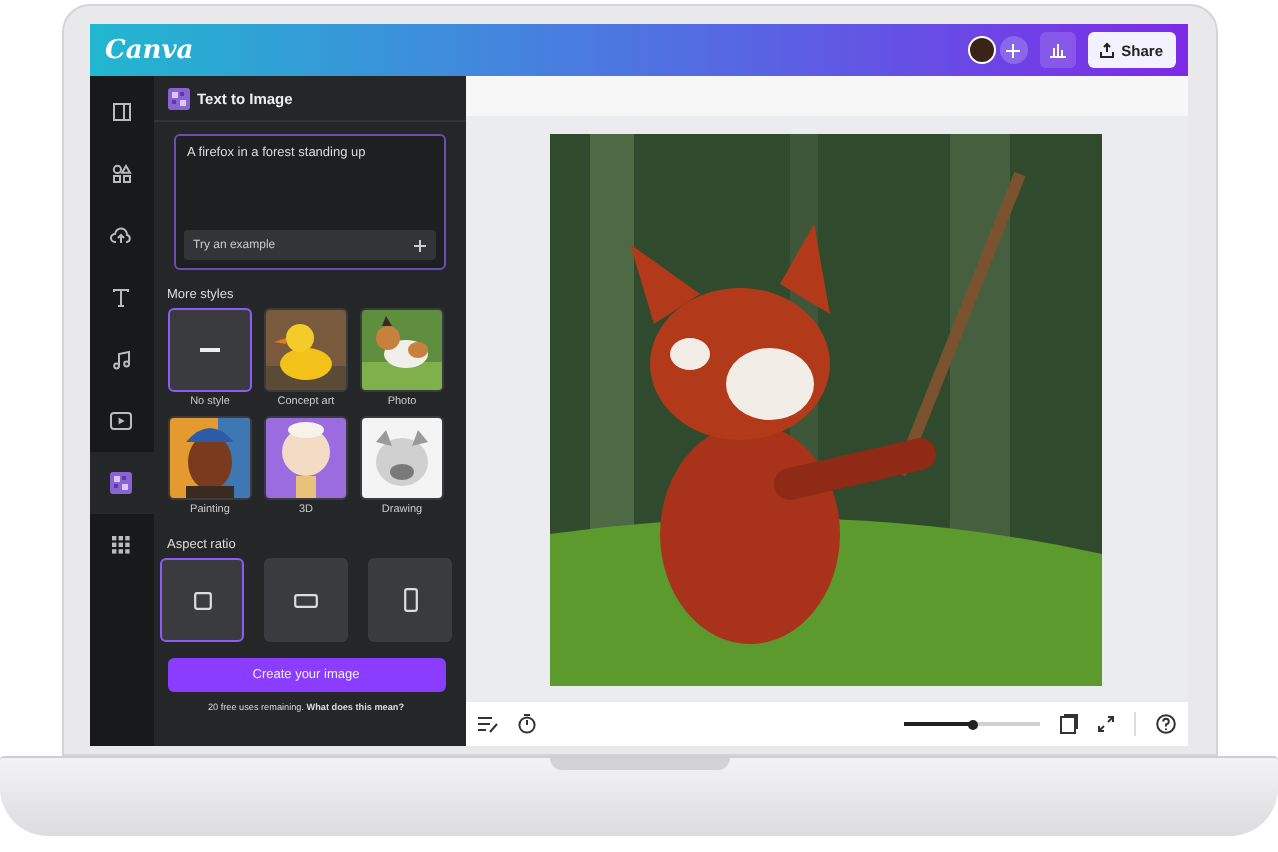  What do you see at coordinates (121, 173) in the screenshot?
I see `shapes-icon` at bounding box center [121, 173].